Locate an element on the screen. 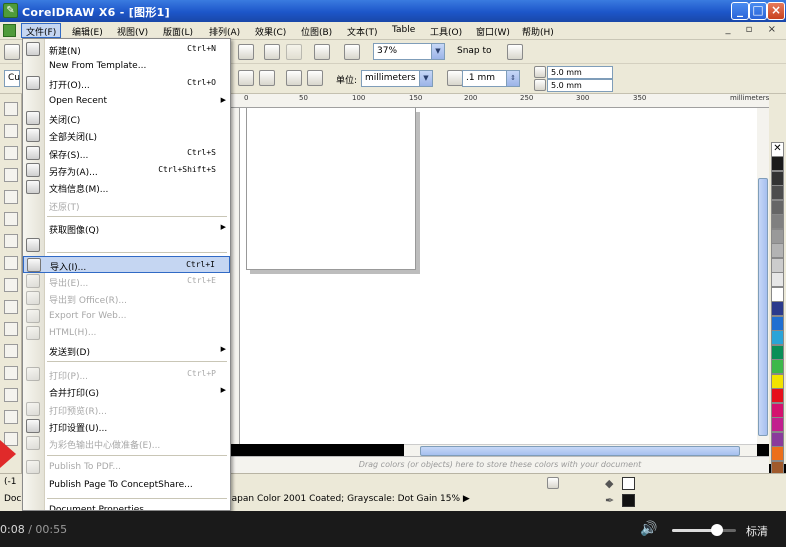  zoom-levels-combo: 37% ▼ is located at coordinates (409, 51).